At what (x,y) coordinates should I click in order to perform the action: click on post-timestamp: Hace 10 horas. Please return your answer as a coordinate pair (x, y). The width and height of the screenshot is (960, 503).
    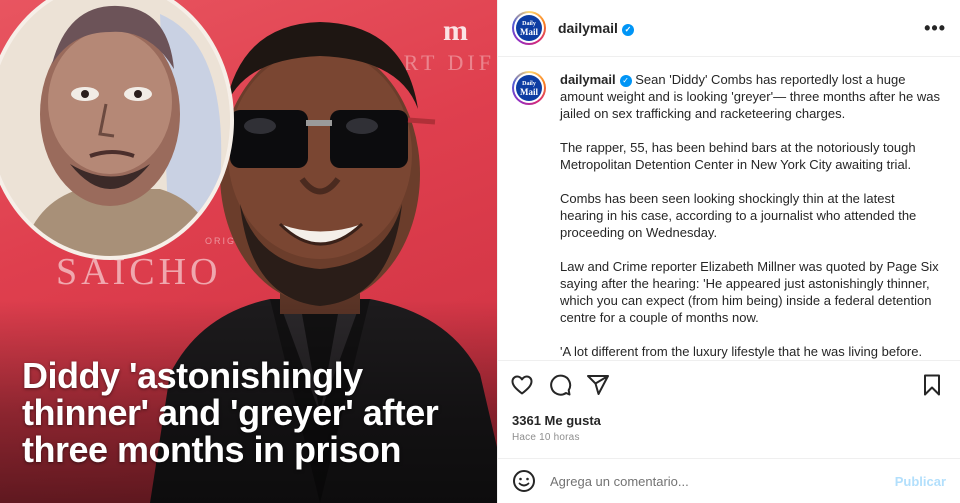
    Looking at the image, I should click on (546, 437).